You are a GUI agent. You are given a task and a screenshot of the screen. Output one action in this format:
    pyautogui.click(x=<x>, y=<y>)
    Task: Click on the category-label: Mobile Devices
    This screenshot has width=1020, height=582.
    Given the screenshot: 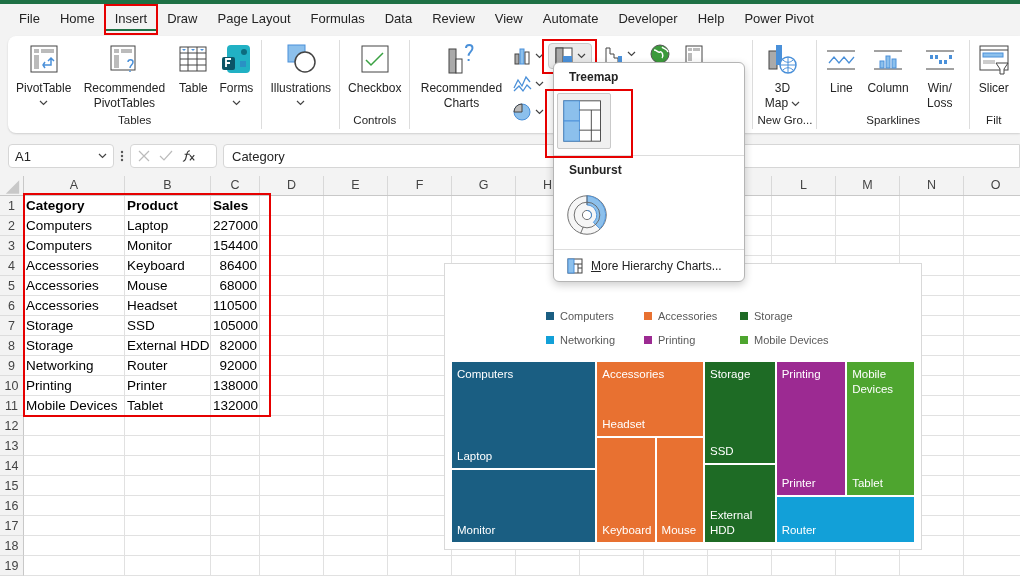 What is the action you would take?
    pyautogui.click(x=873, y=382)
    